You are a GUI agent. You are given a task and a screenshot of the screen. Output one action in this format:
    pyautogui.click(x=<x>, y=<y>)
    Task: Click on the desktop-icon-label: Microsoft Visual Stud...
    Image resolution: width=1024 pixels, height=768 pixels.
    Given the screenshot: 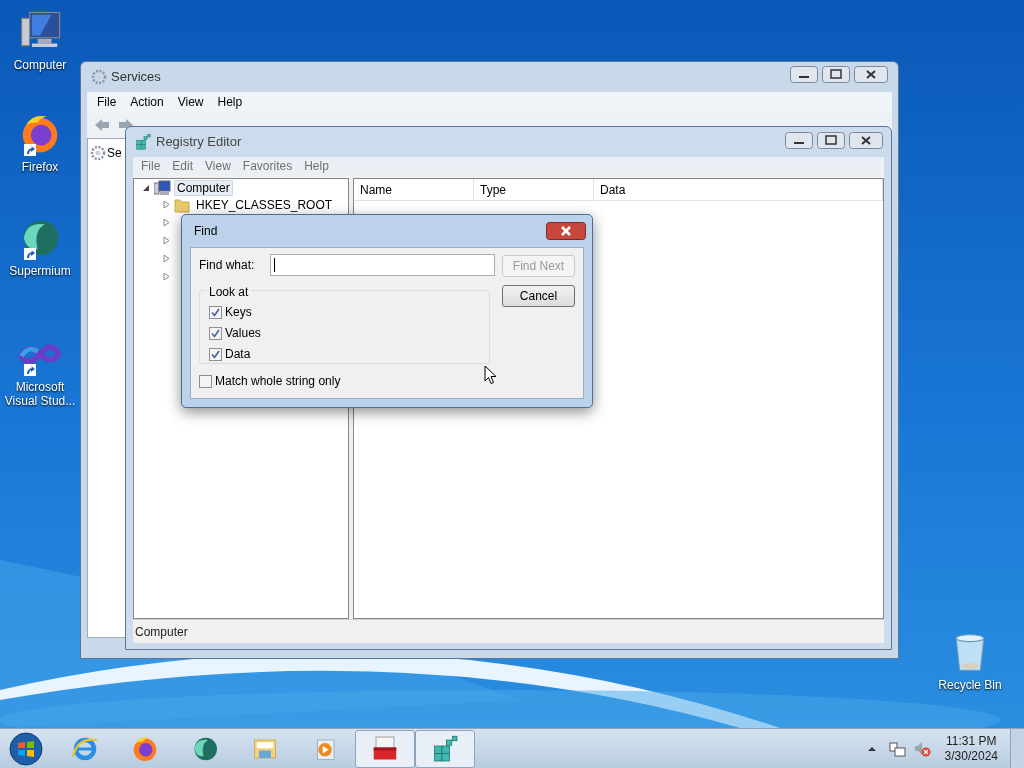 What is the action you would take?
    pyautogui.click(x=40, y=394)
    